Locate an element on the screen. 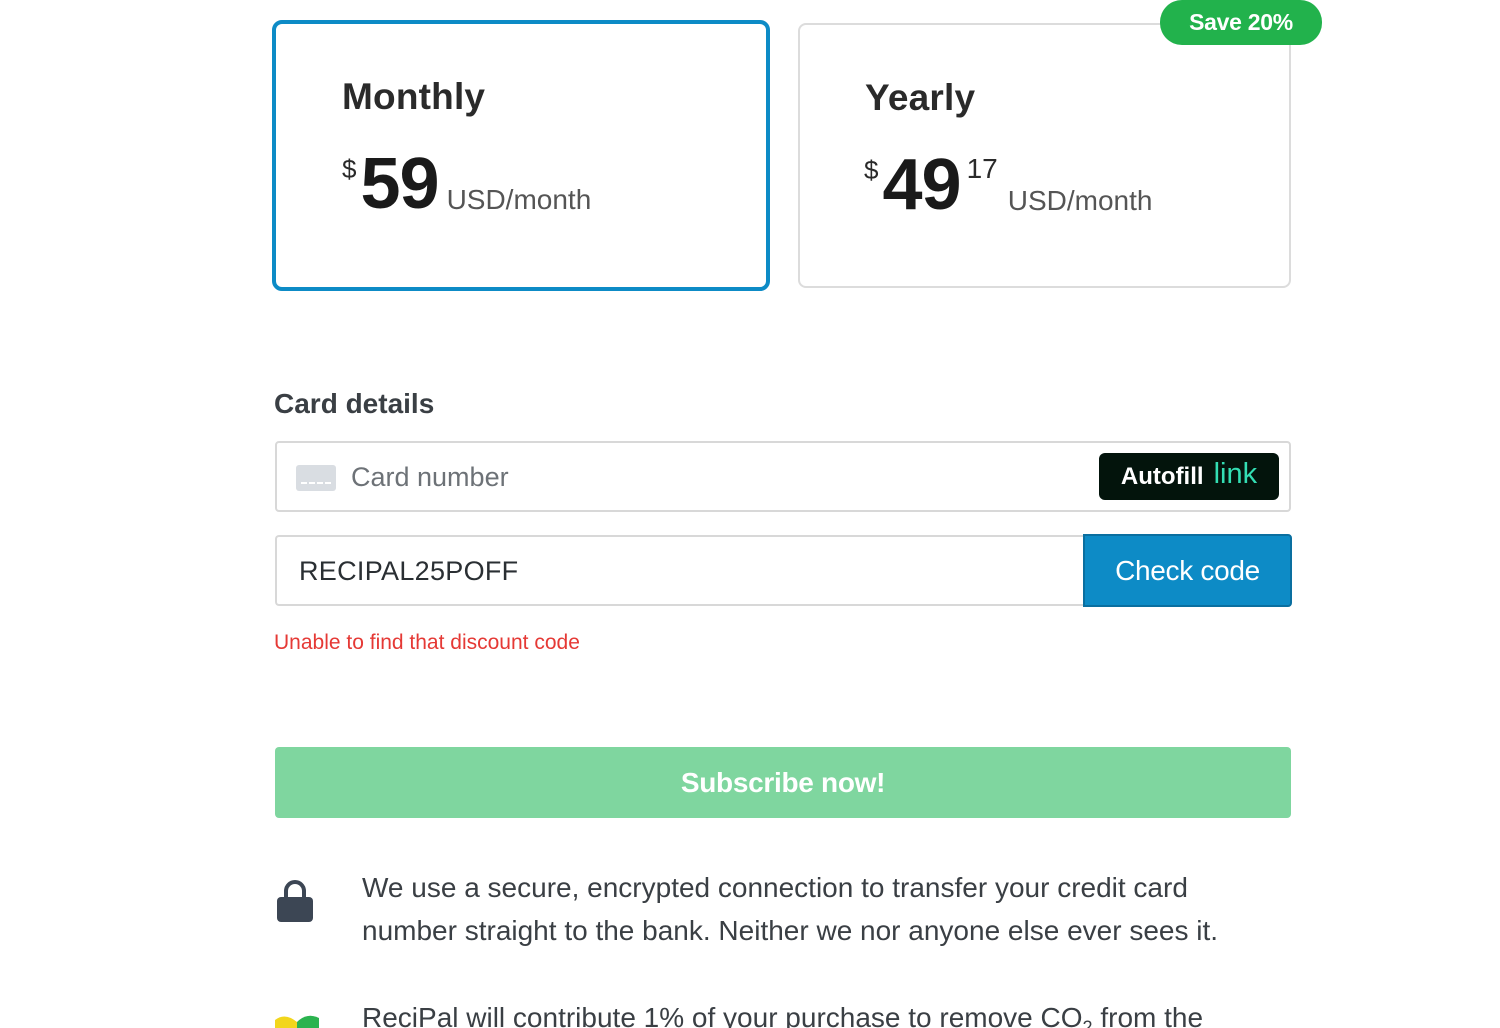 The width and height of the screenshot is (1500, 1028). discount-error-message: Unable to find that discount code is located at coordinates (427, 642).